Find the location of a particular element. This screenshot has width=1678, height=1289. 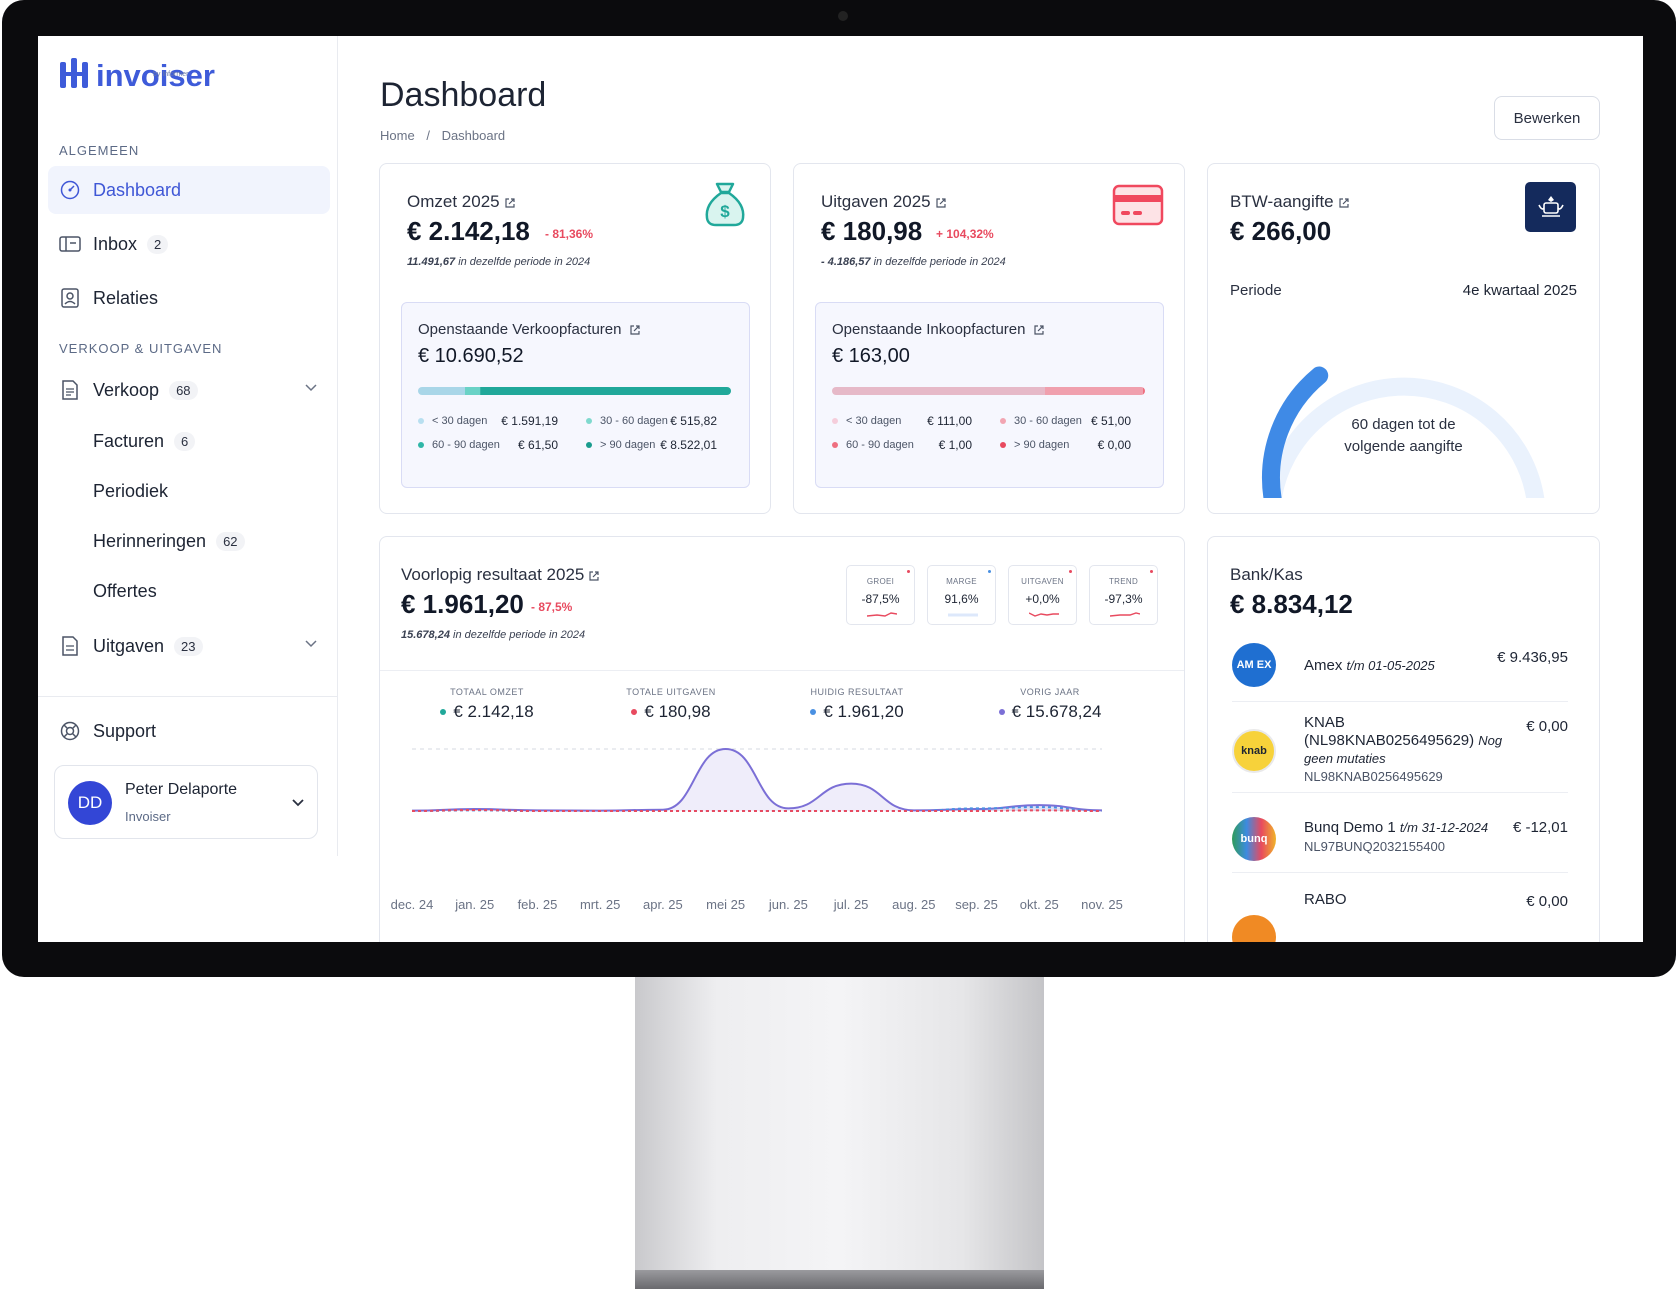

bank-name: Amex t/m 01-05-2025 is located at coordinates (1369, 665).